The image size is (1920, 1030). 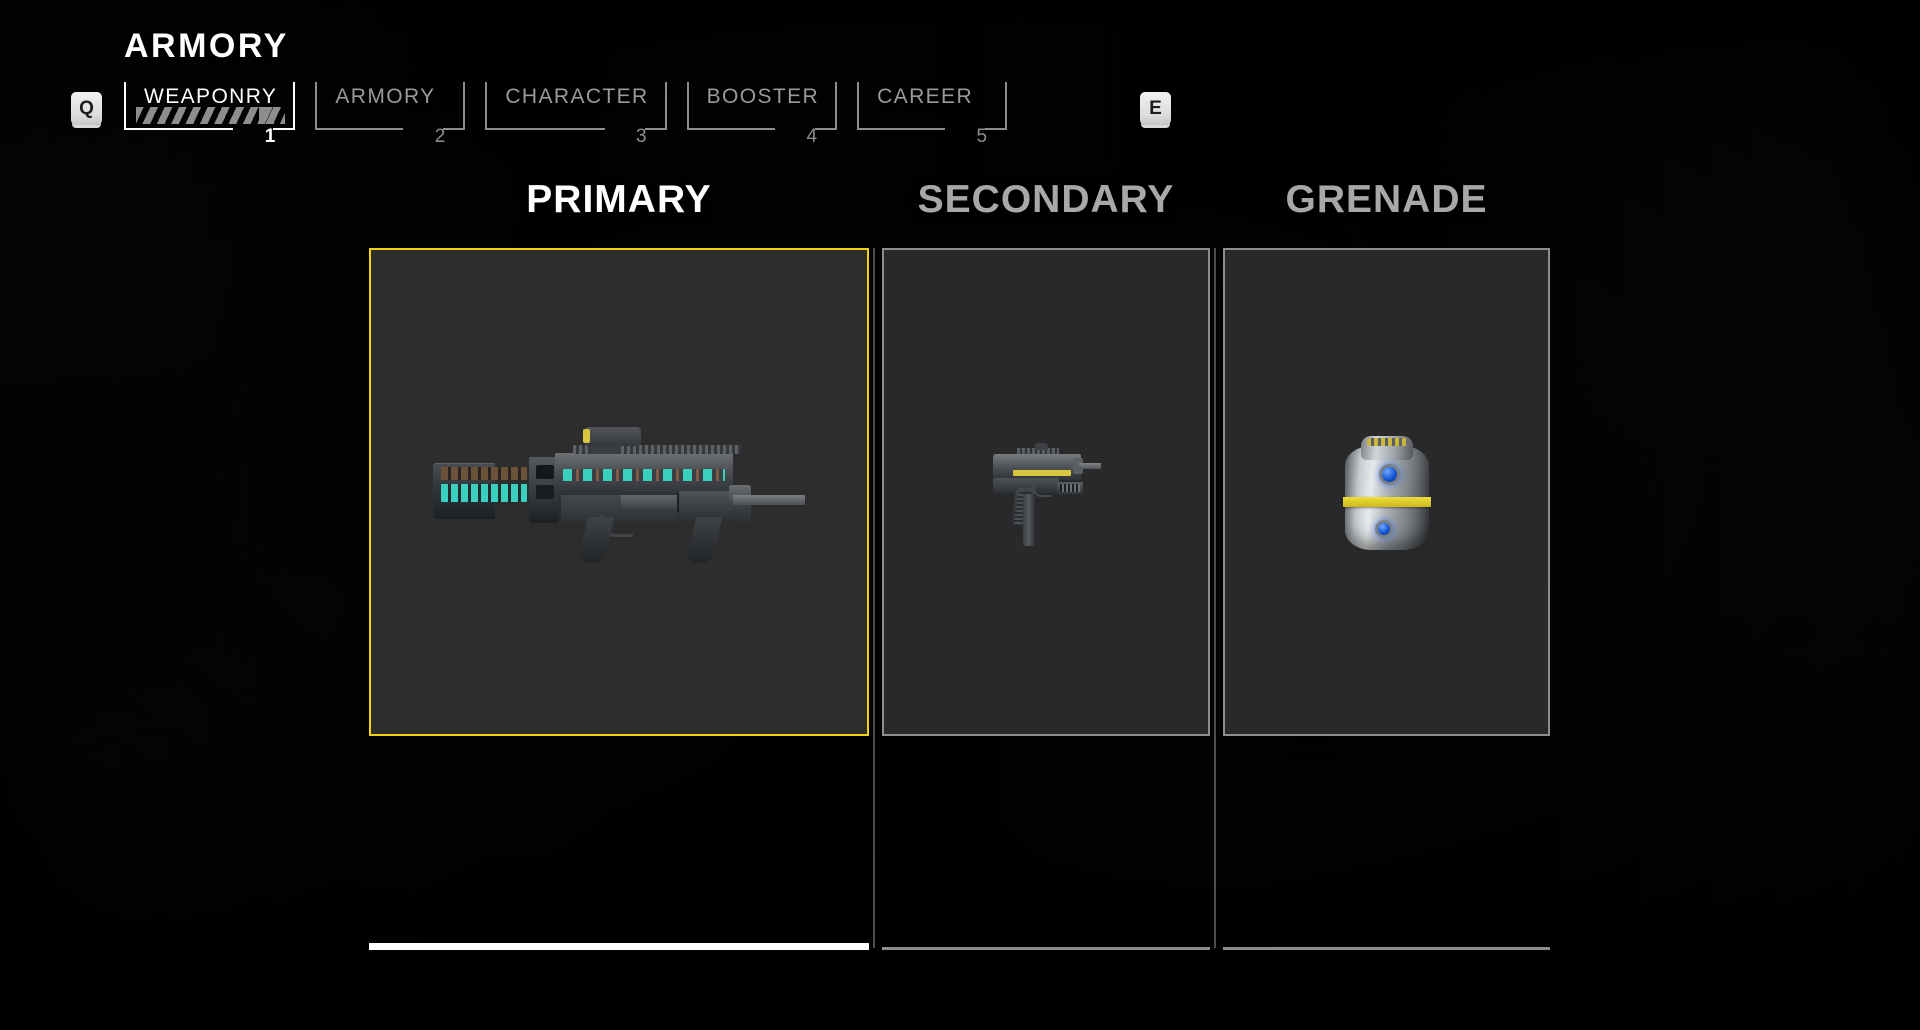 I want to click on key-hint-e: E, so click(x=1155, y=108).